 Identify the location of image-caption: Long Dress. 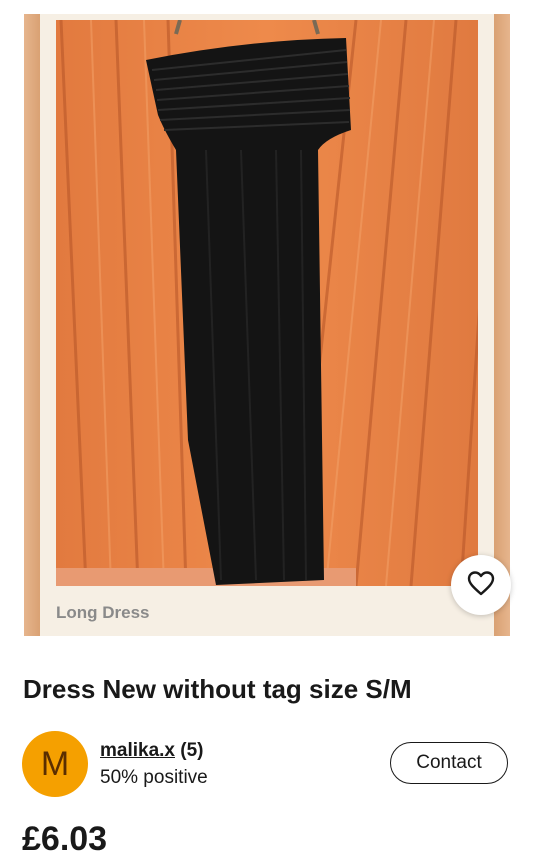
(103, 612).